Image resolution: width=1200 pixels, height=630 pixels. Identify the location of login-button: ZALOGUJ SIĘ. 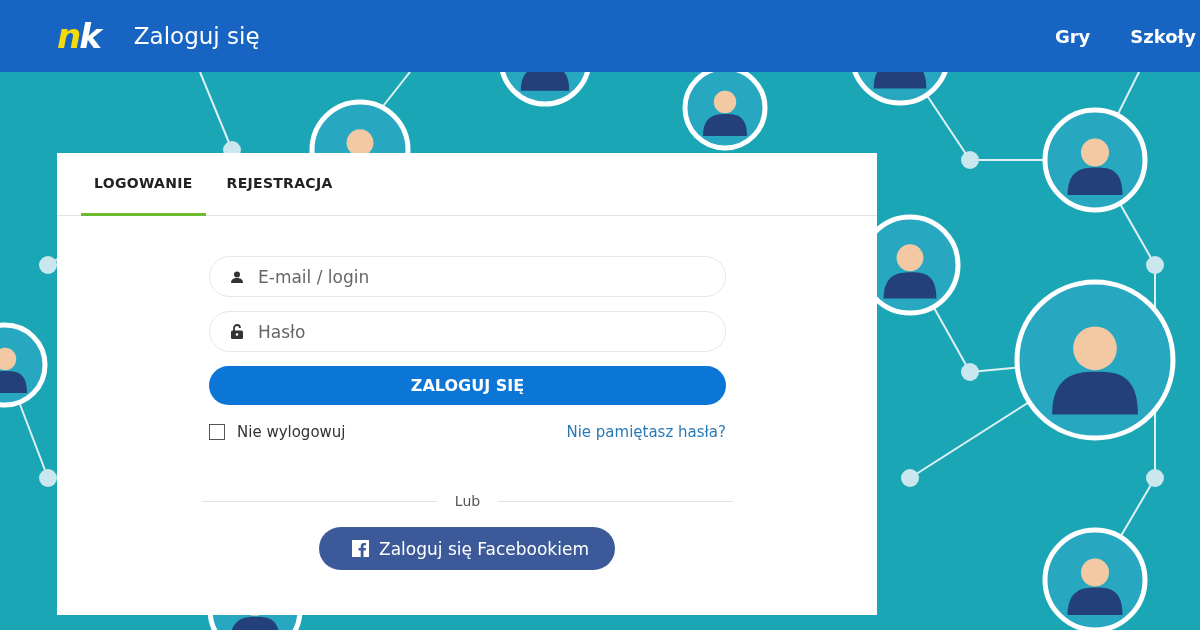
(467, 385).